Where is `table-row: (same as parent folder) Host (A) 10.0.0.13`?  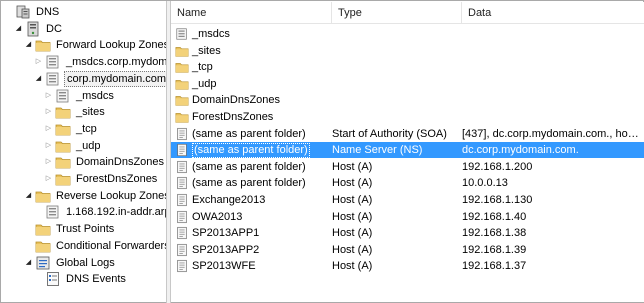 table-row: (same as parent folder) Host (A) 10.0.0.13 is located at coordinates (407, 183).